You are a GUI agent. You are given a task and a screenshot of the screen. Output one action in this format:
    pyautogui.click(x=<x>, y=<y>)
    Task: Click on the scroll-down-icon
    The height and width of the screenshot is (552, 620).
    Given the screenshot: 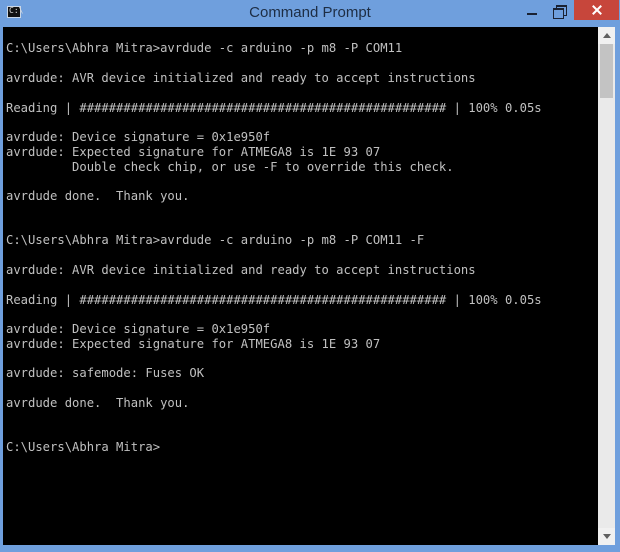 What is the action you would take?
    pyautogui.click(x=606, y=536)
    